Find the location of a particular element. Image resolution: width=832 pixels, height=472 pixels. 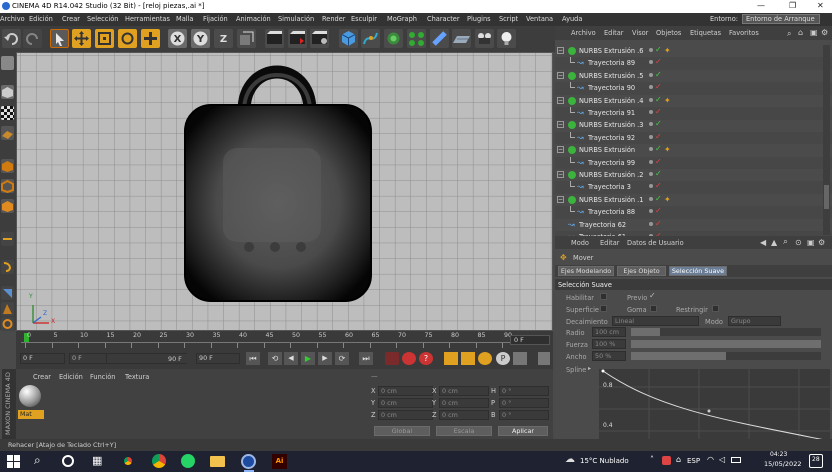

scale-key-icon is located at coordinates (468, 358).